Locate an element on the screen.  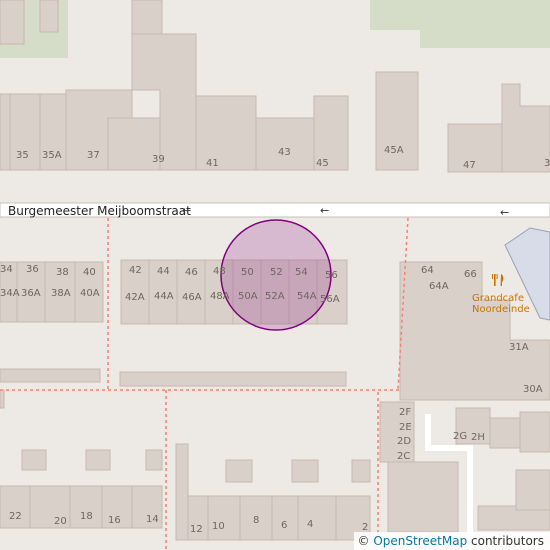
house-number: 48 is located at coordinates (219, 271).